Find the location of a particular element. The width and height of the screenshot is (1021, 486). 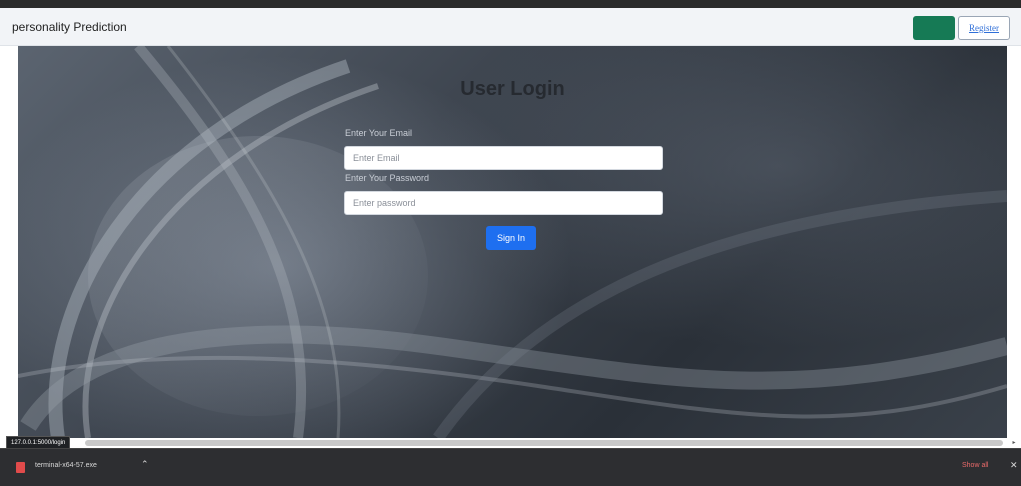

email-label: Enter Your Email is located at coordinates (379, 133).